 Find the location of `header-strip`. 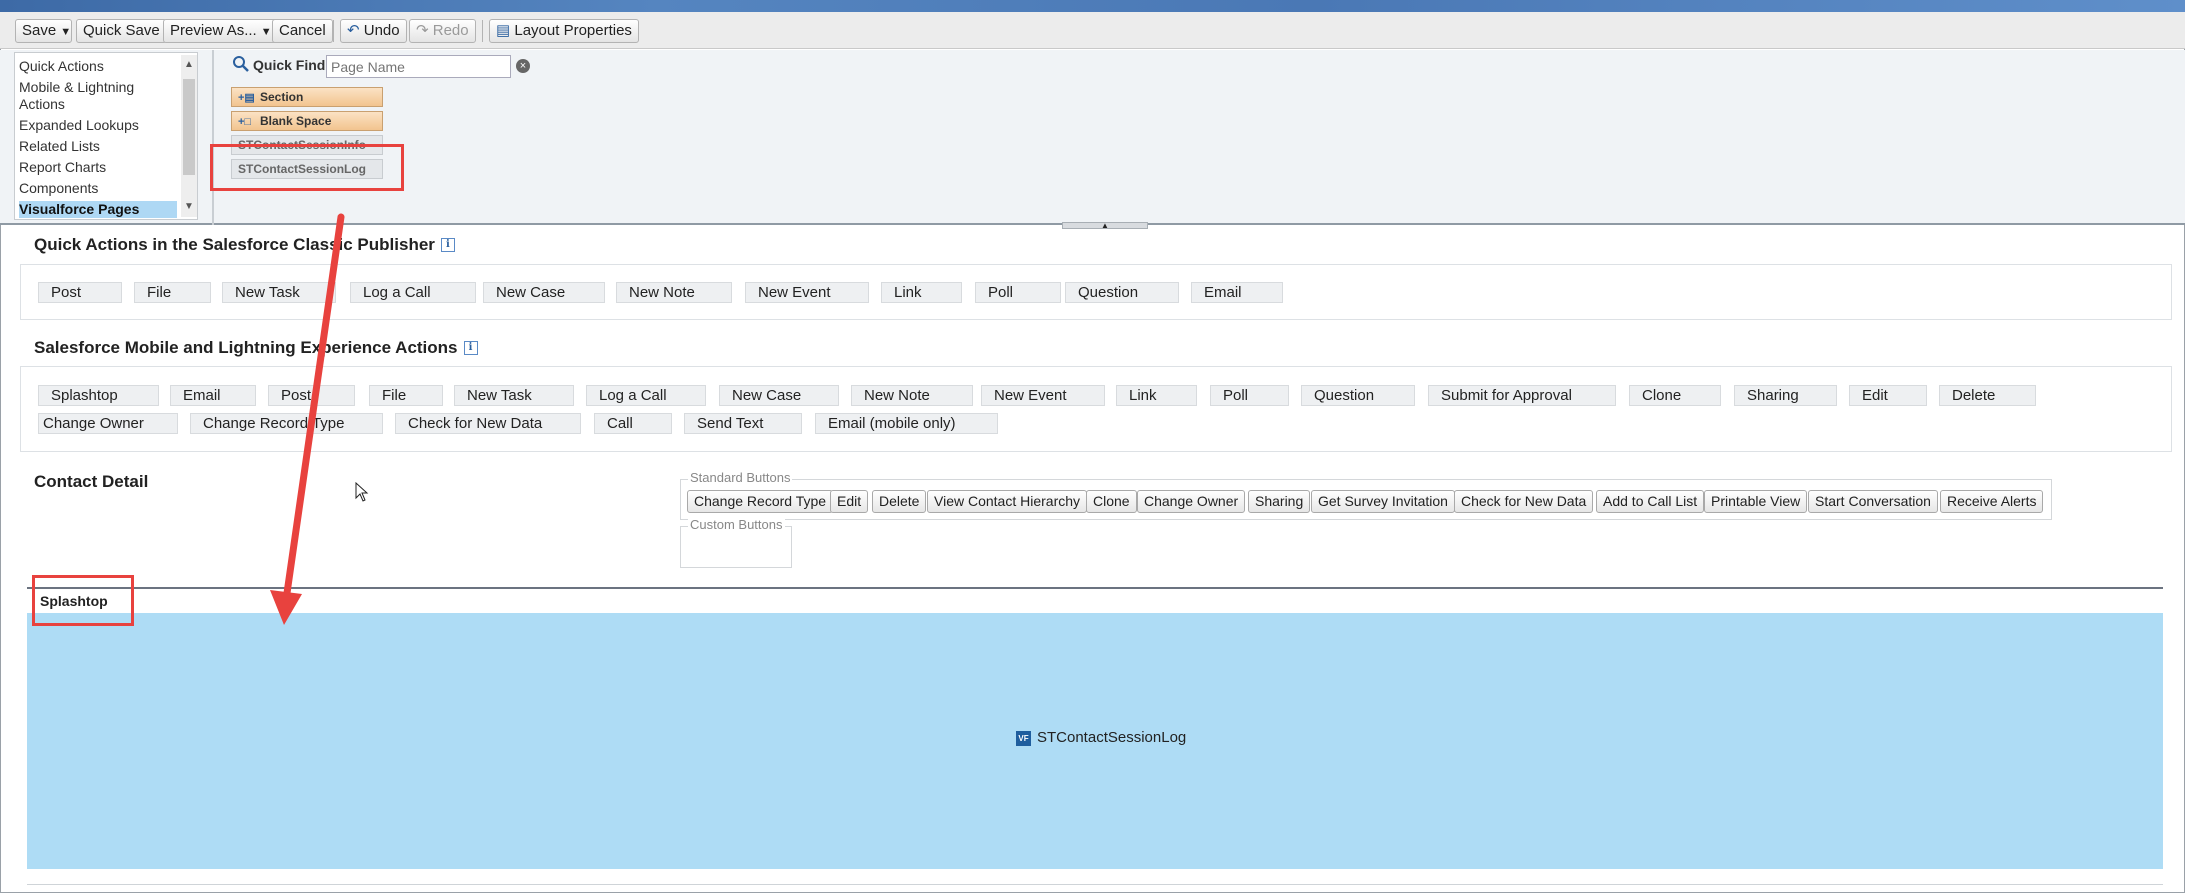

header-strip is located at coordinates (1092, 6).